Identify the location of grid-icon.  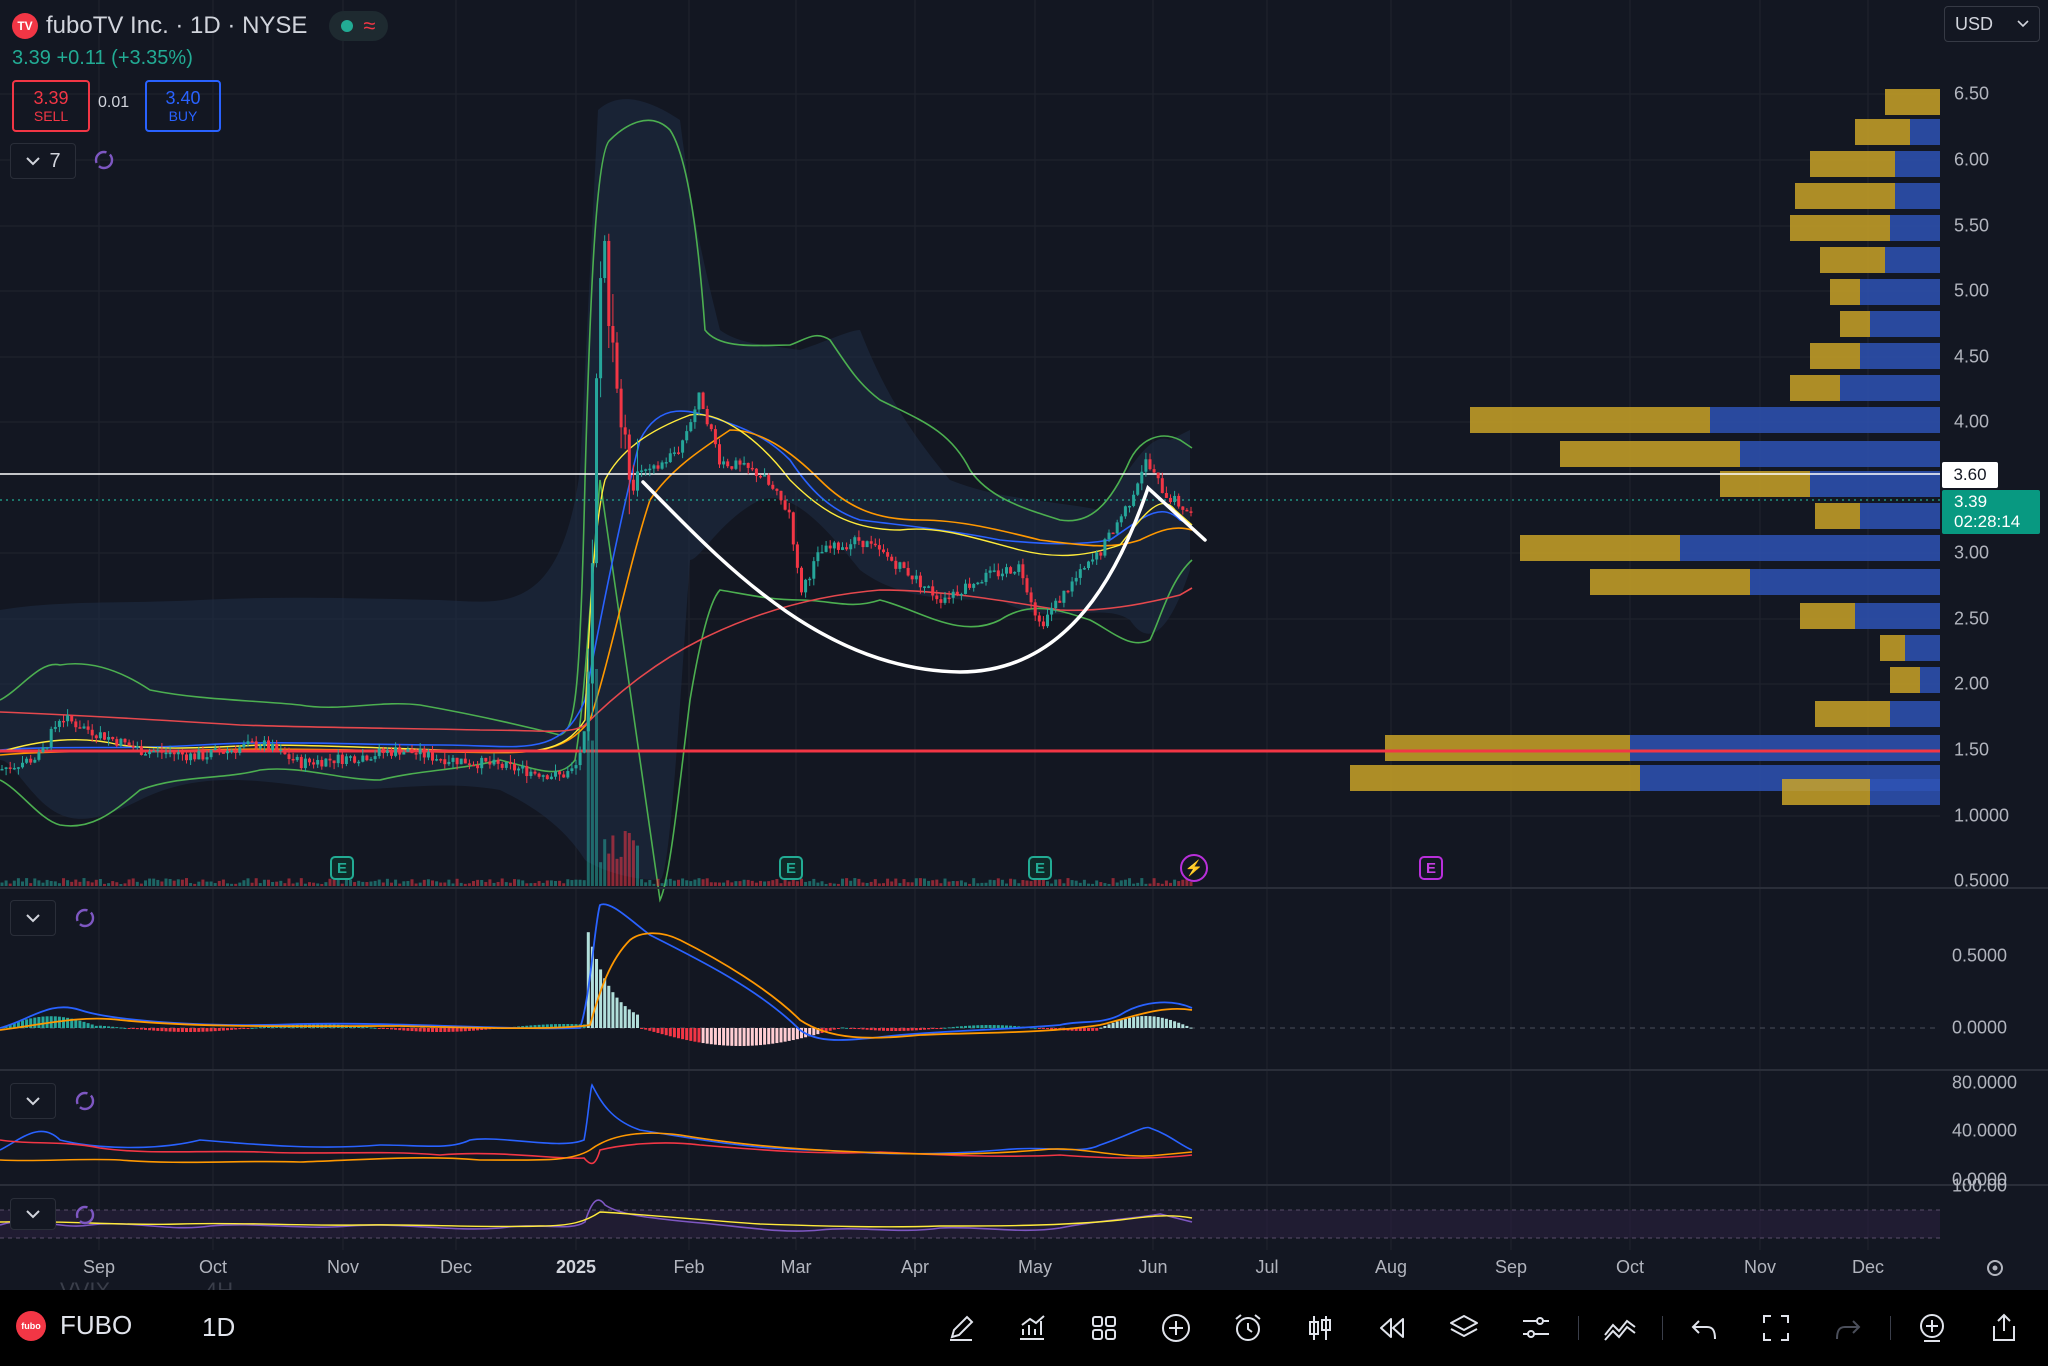
(1104, 1328).